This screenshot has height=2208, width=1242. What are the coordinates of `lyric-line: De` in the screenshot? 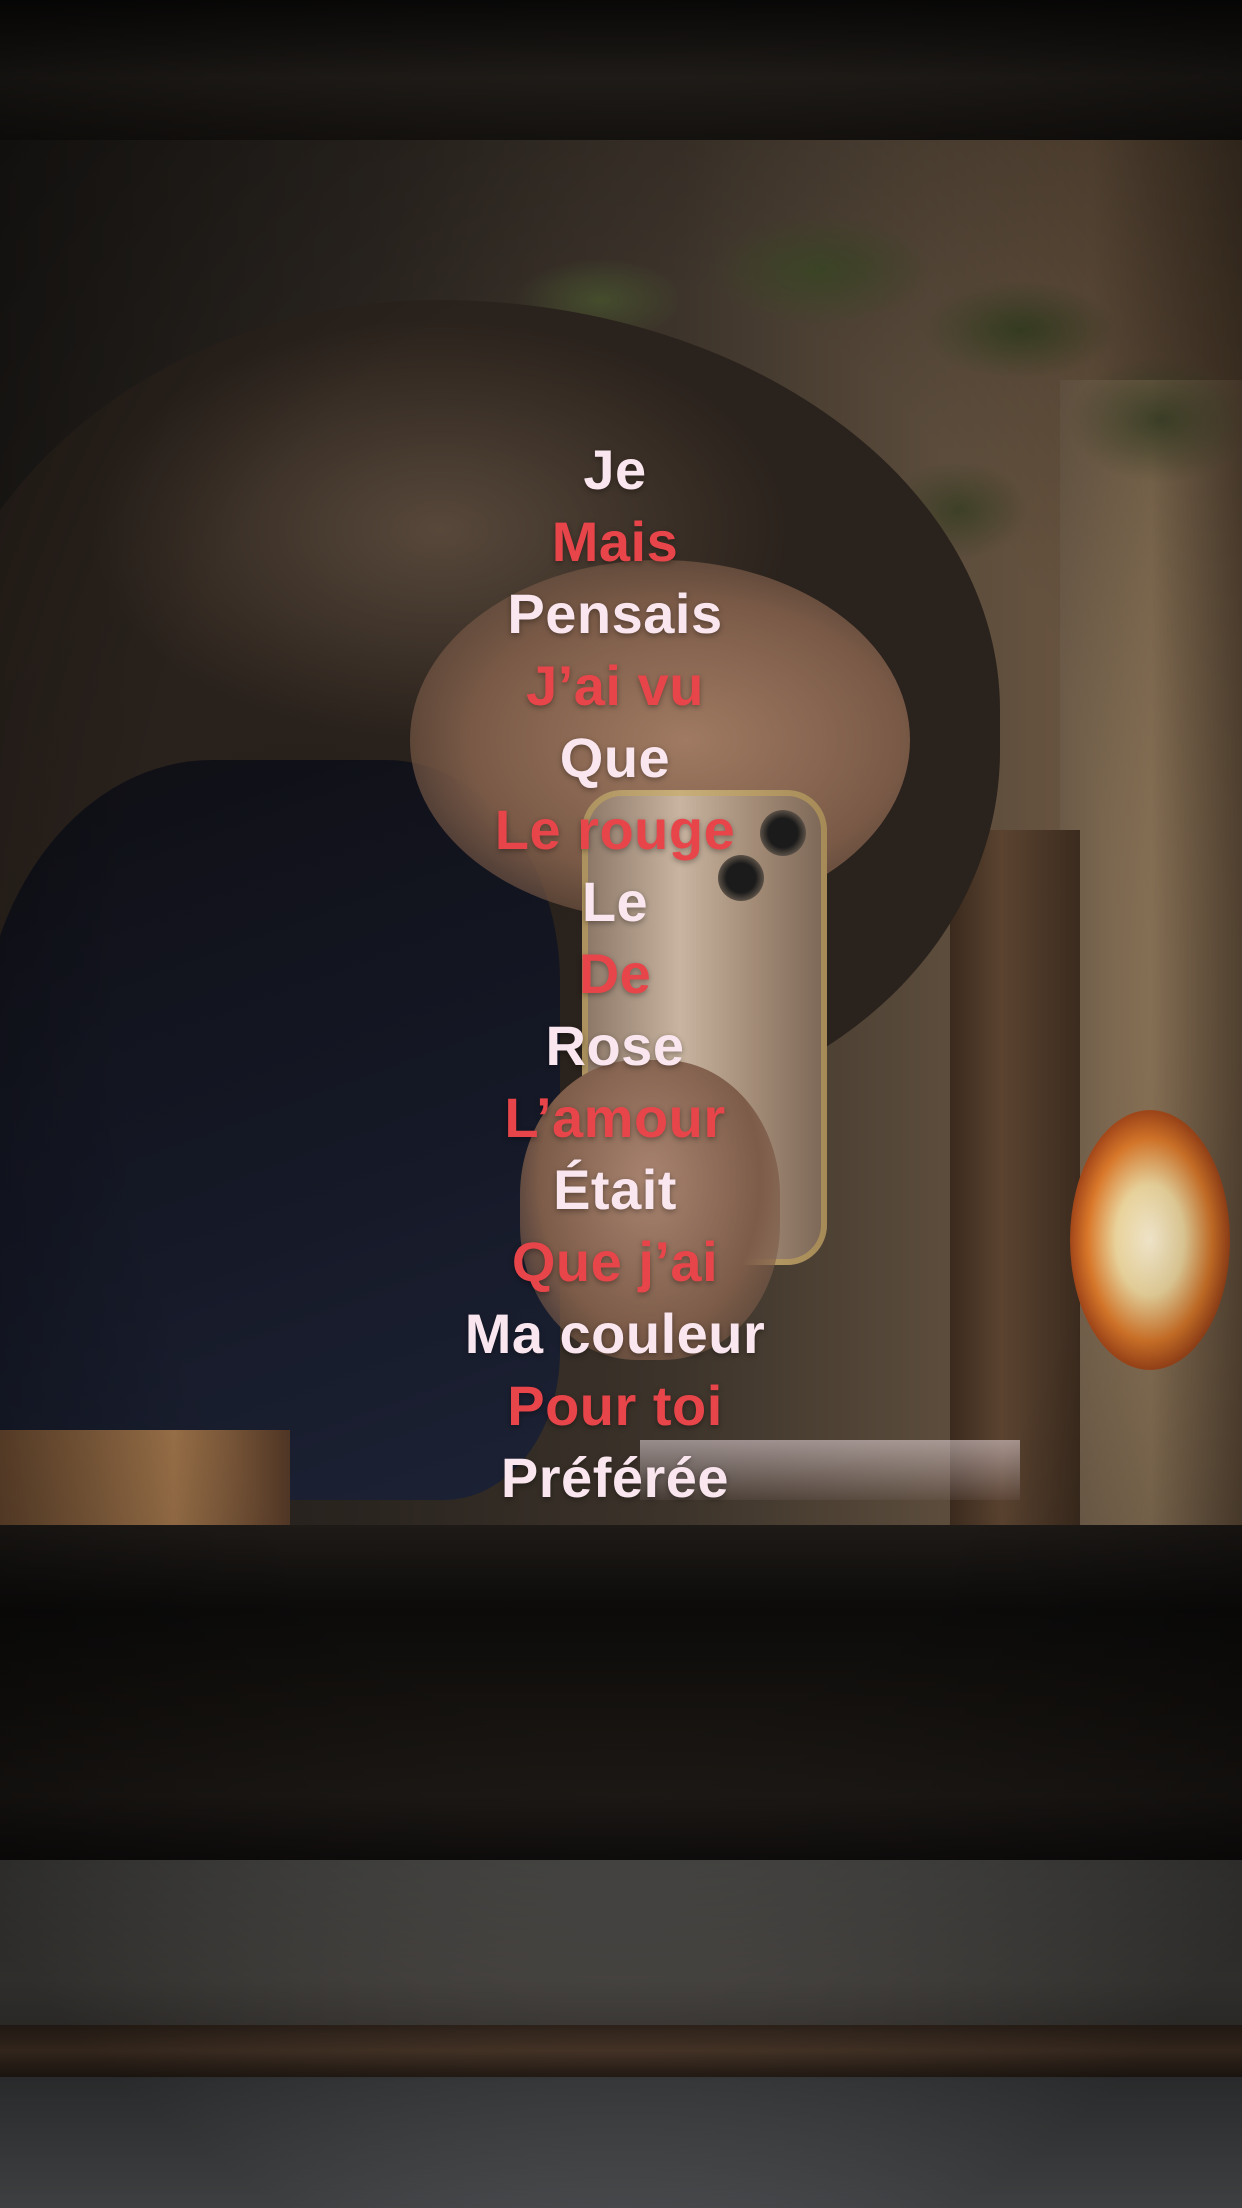 It's located at (615, 973).